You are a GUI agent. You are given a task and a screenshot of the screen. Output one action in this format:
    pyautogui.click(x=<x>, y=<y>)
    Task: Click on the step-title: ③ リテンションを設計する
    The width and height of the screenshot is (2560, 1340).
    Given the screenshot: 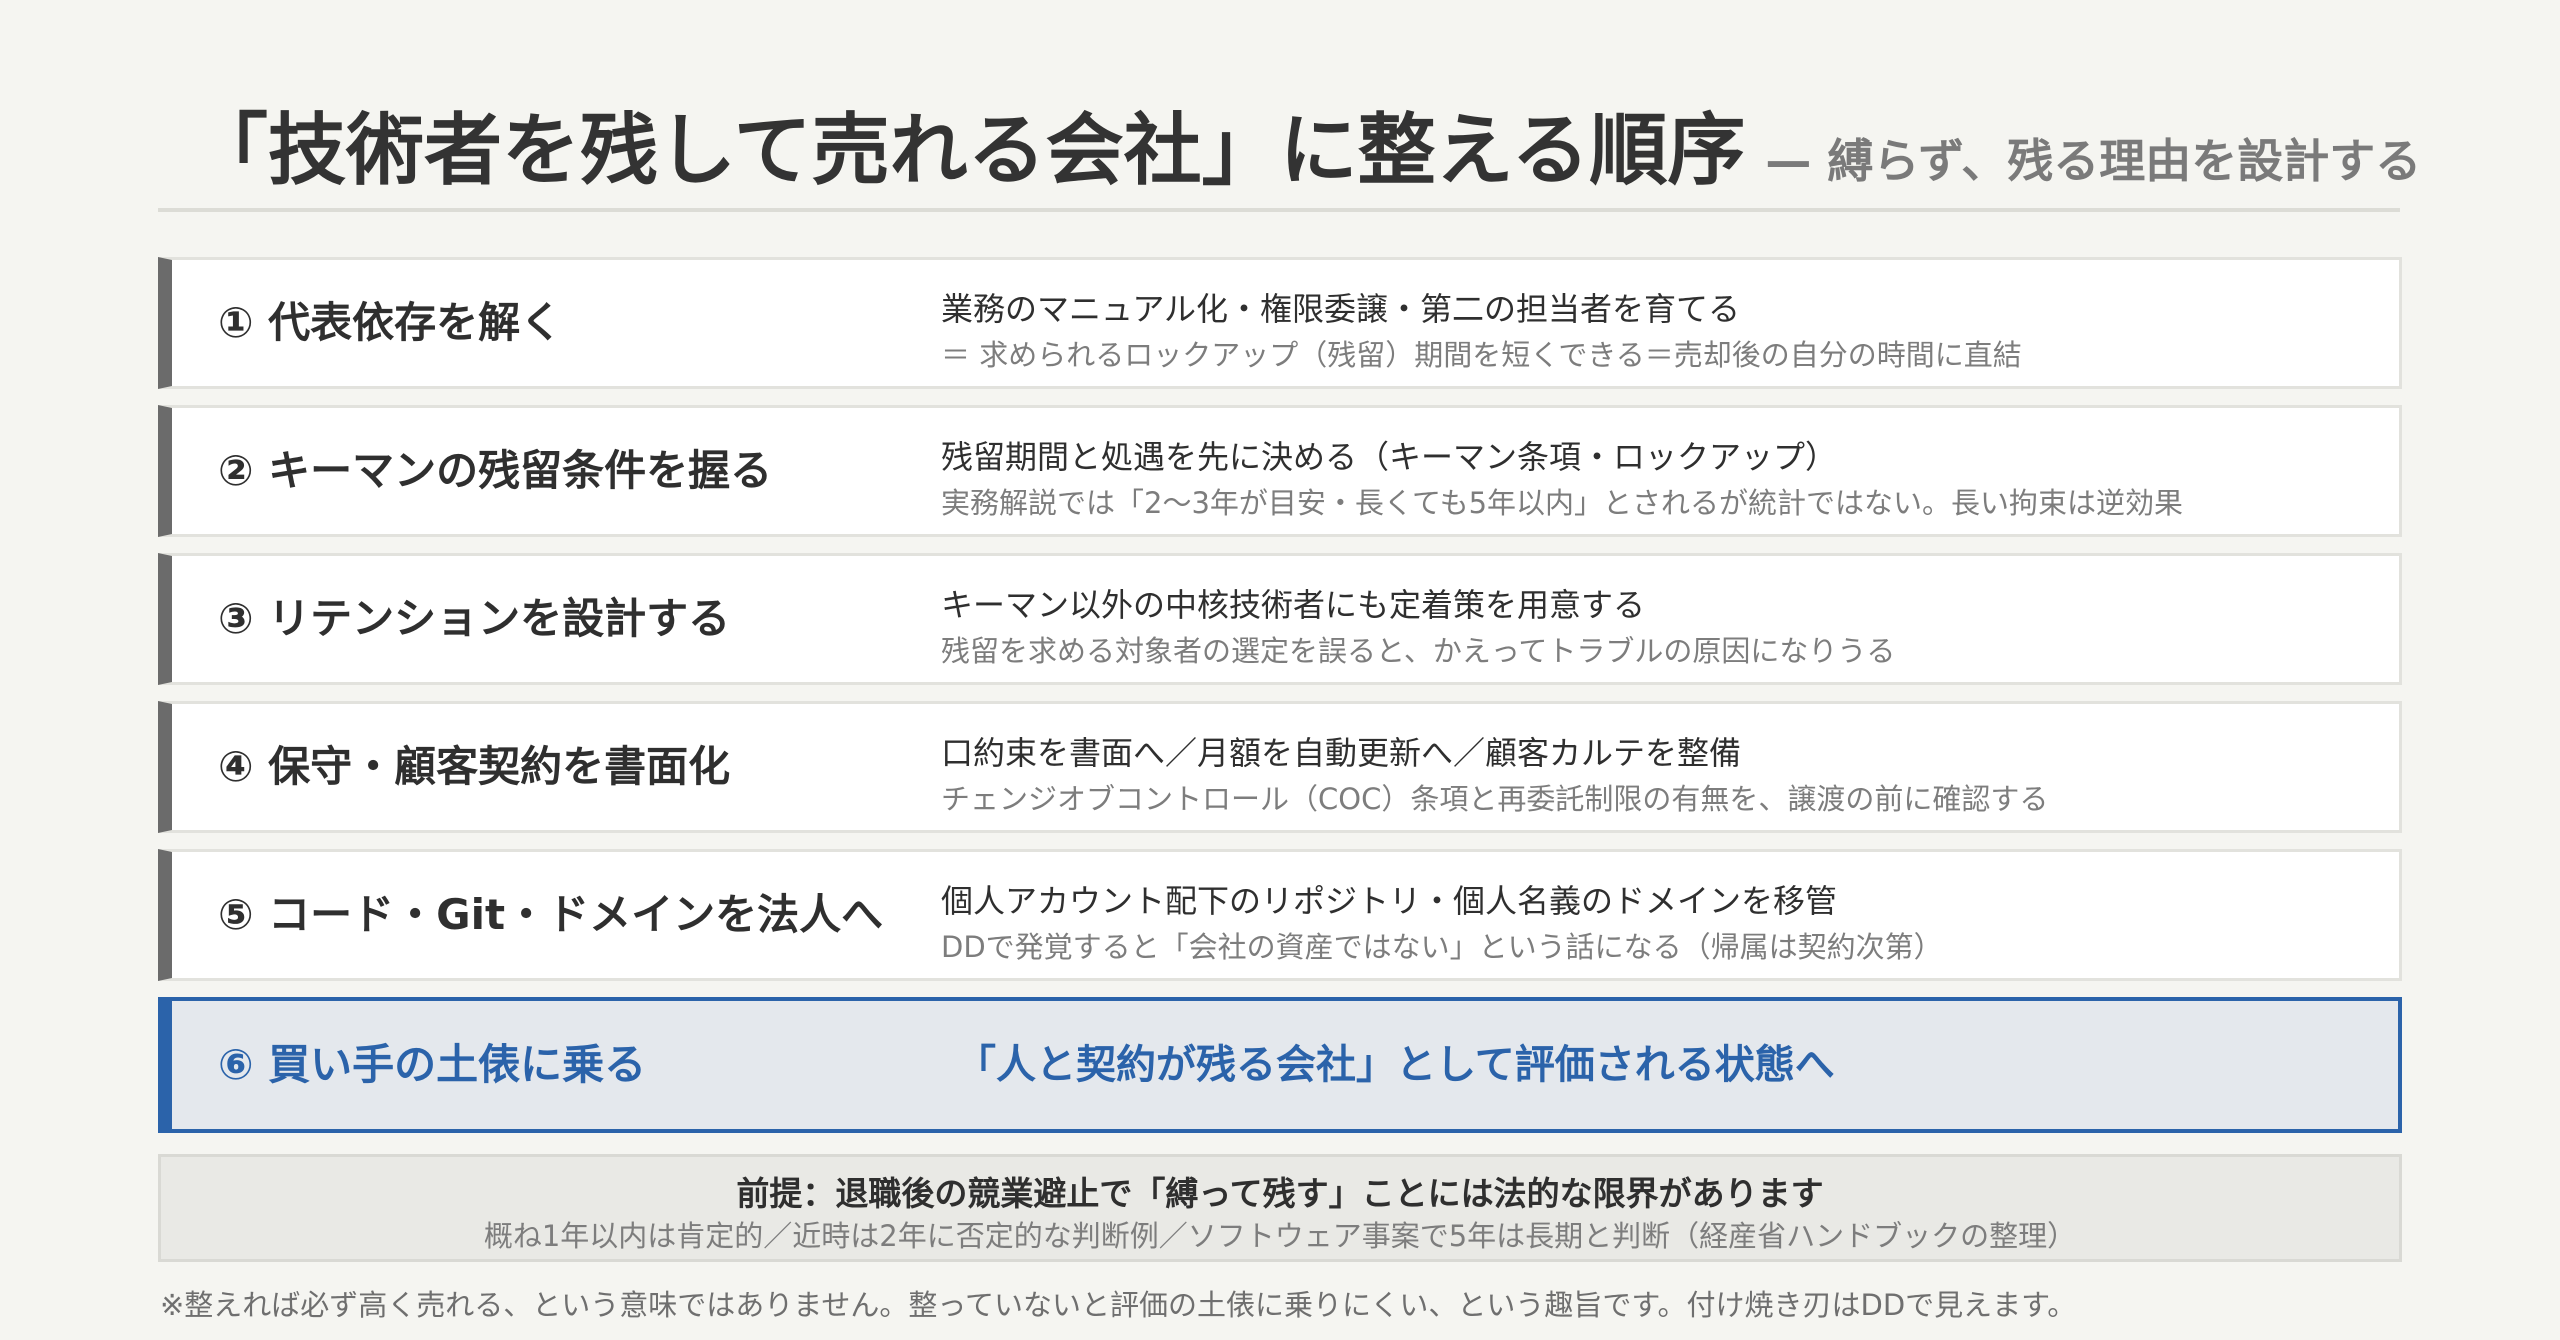 What is the action you would take?
    pyautogui.click(x=474, y=618)
    